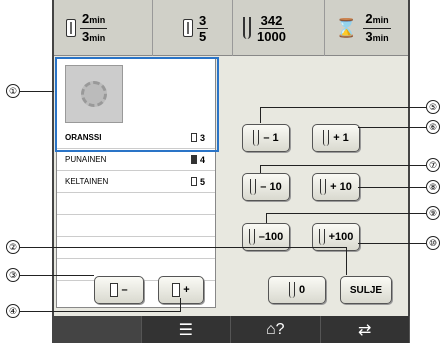 The height and width of the screenshot is (343, 446). I want to click on list-item: KELTAINEN 5, so click(136, 182).